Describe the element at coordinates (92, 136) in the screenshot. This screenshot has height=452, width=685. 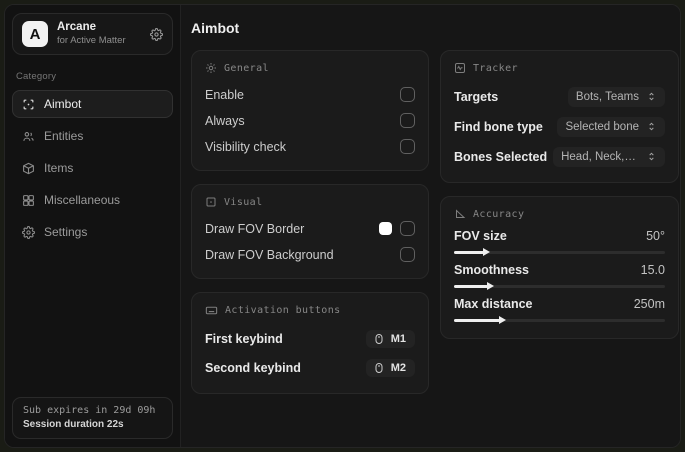
I see `sidebar-item-entities: Entities` at that location.